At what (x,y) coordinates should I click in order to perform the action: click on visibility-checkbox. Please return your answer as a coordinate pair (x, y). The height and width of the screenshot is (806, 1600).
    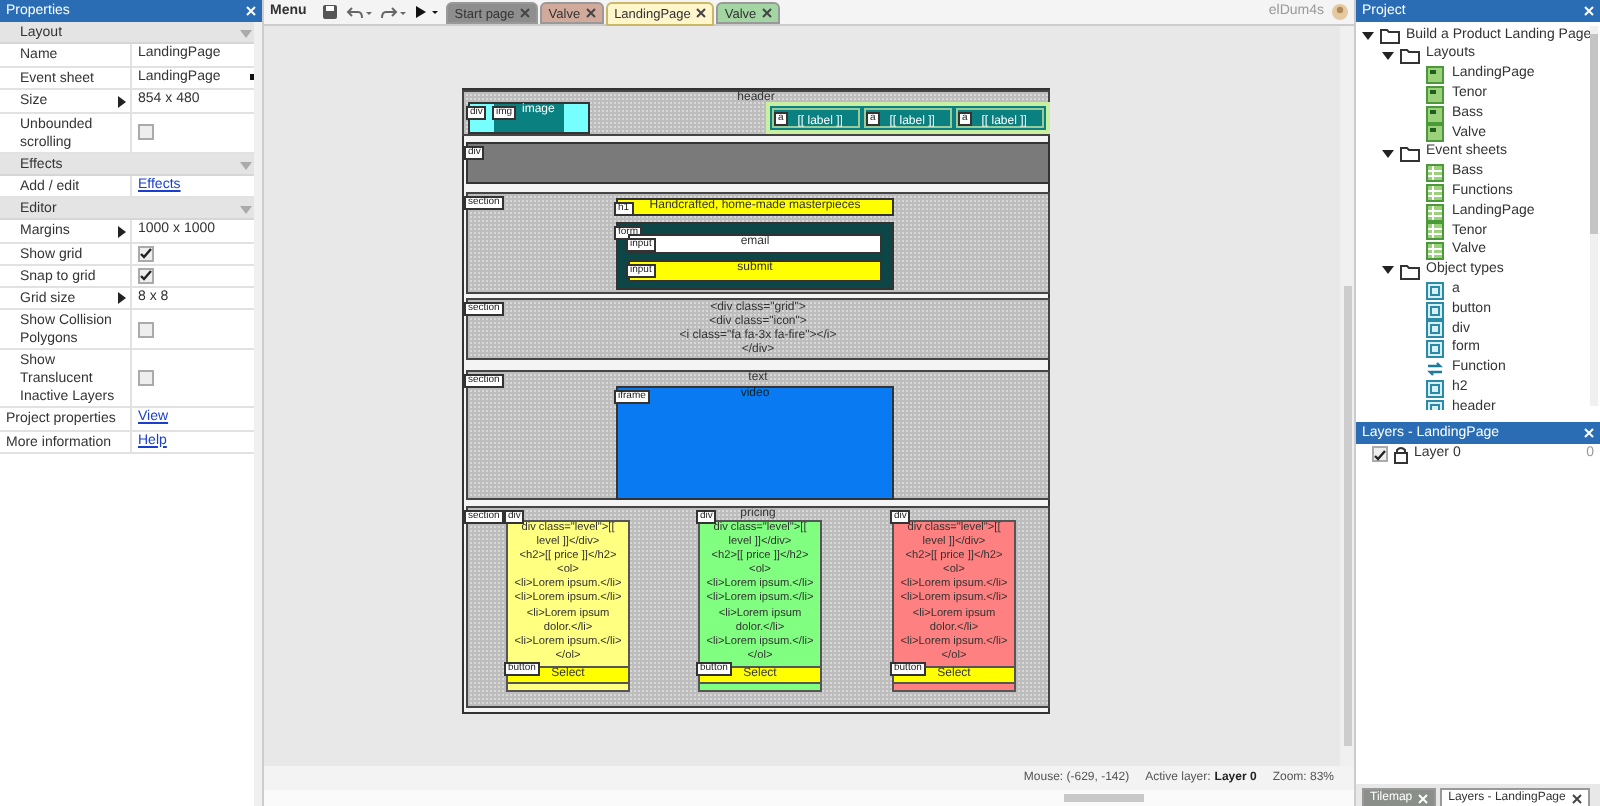
    Looking at the image, I should click on (1380, 454).